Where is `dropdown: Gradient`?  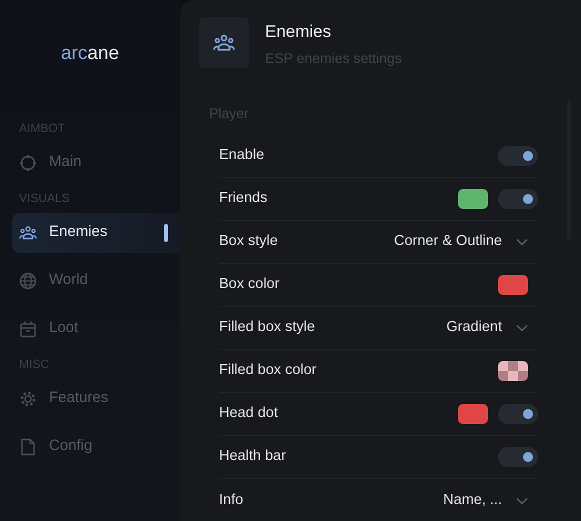 dropdown: Gradient is located at coordinates (492, 328).